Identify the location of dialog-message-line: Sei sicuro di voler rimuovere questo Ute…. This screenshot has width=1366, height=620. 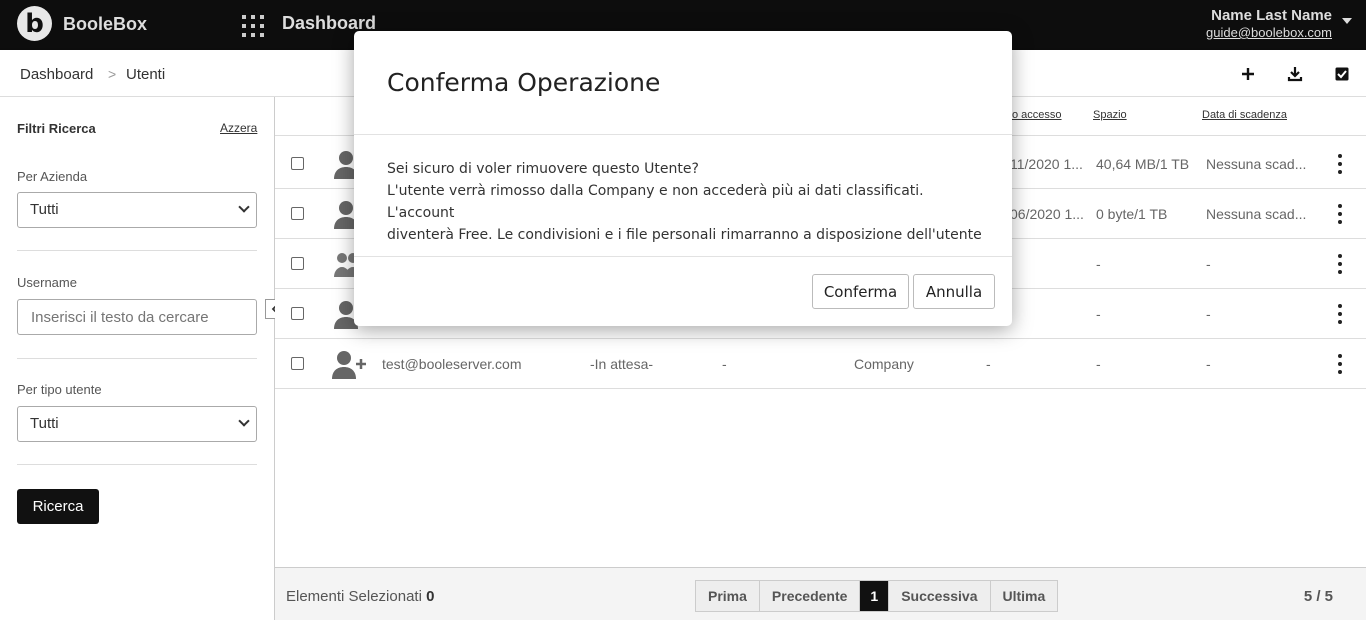
(543, 169).